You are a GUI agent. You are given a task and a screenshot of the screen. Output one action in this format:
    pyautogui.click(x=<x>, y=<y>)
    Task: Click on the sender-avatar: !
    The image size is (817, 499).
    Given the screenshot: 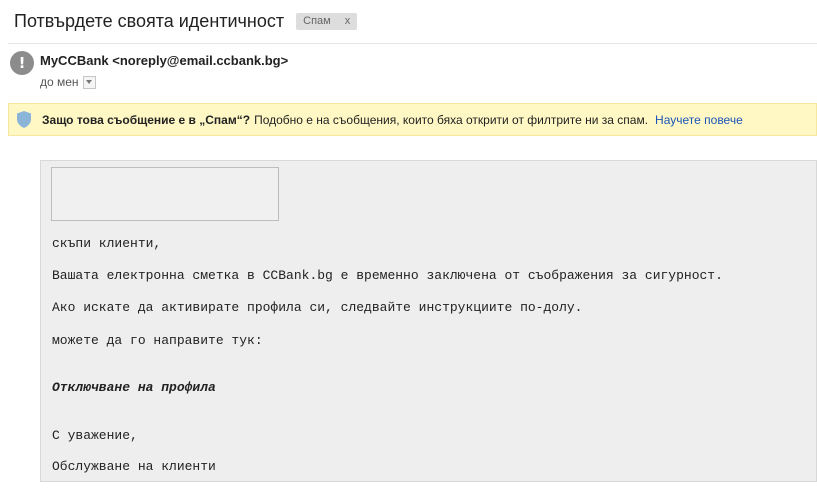 What is the action you would take?
    pyautogui.click(x=22, y=63)
    